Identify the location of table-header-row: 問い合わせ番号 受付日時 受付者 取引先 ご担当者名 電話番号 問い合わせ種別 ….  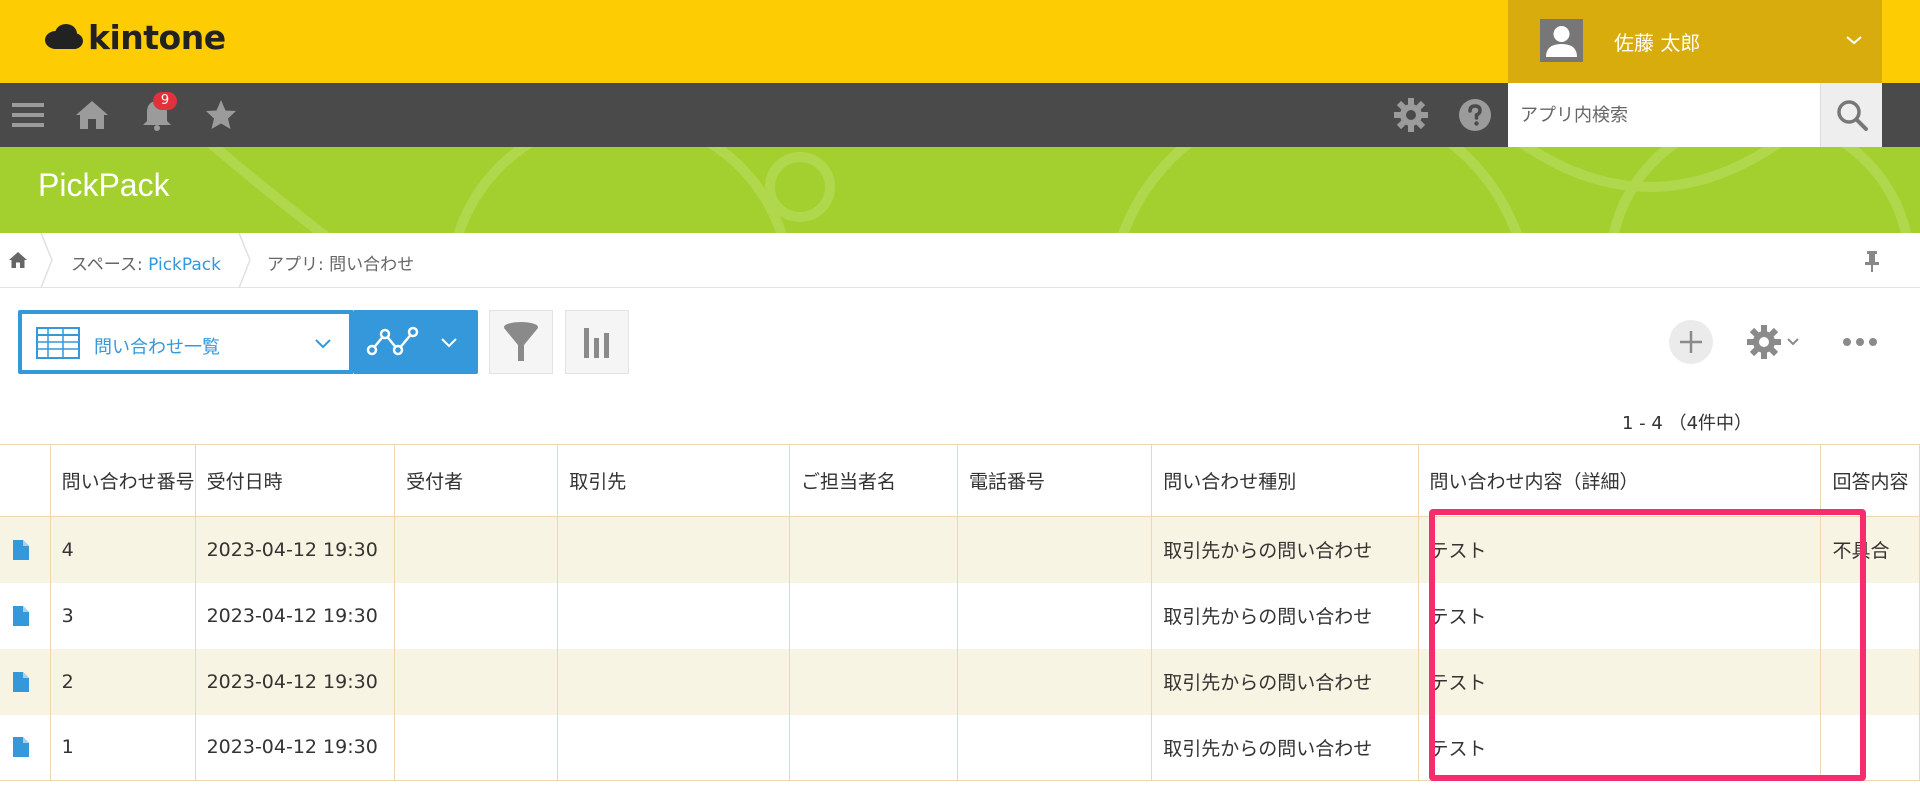
(960, 480).